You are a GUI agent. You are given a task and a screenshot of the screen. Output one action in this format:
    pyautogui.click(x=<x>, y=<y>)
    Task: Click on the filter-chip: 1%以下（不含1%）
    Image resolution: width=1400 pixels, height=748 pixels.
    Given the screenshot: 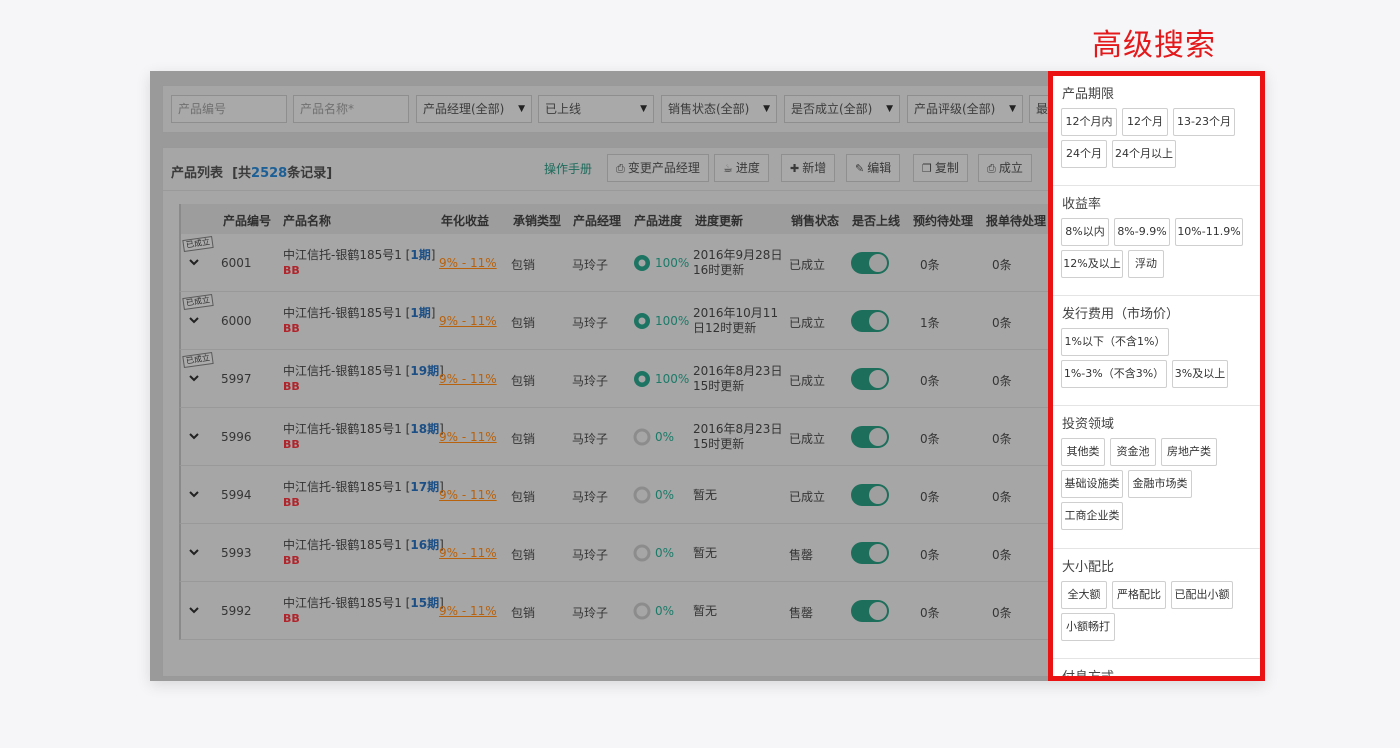 What is the action you would take?
    pyautogui.click(x=1115, y=342)
    